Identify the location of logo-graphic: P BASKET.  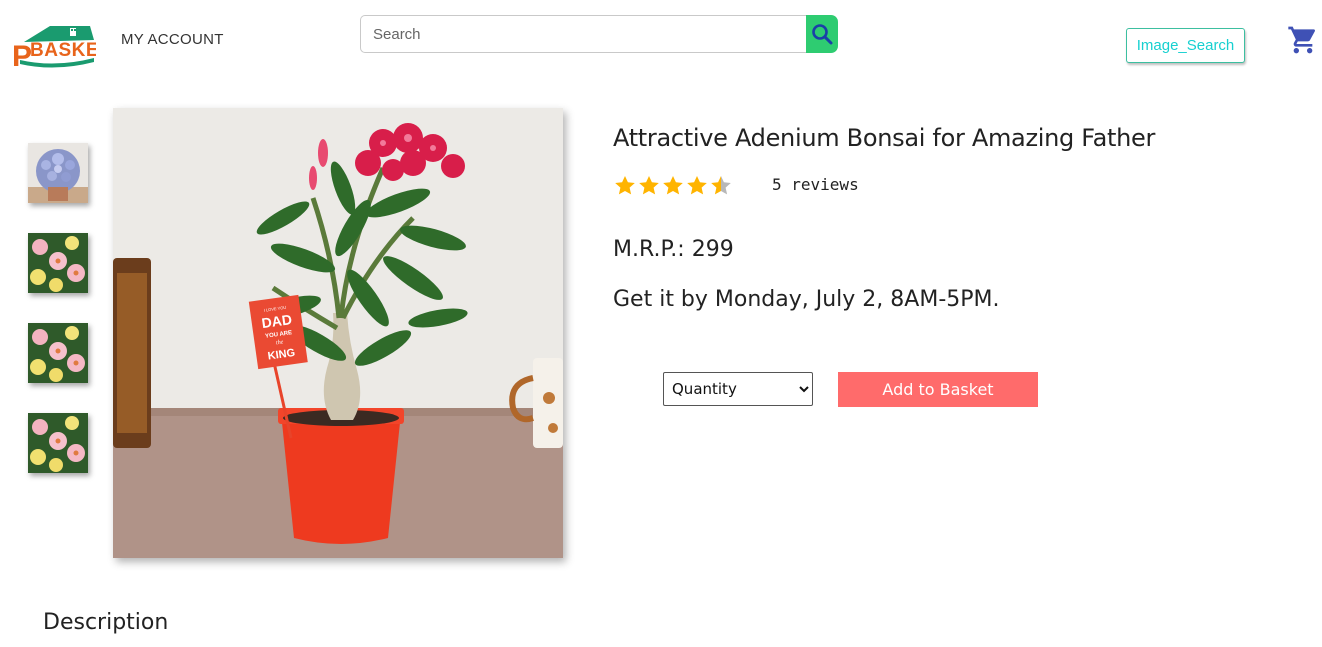
(61, 49).